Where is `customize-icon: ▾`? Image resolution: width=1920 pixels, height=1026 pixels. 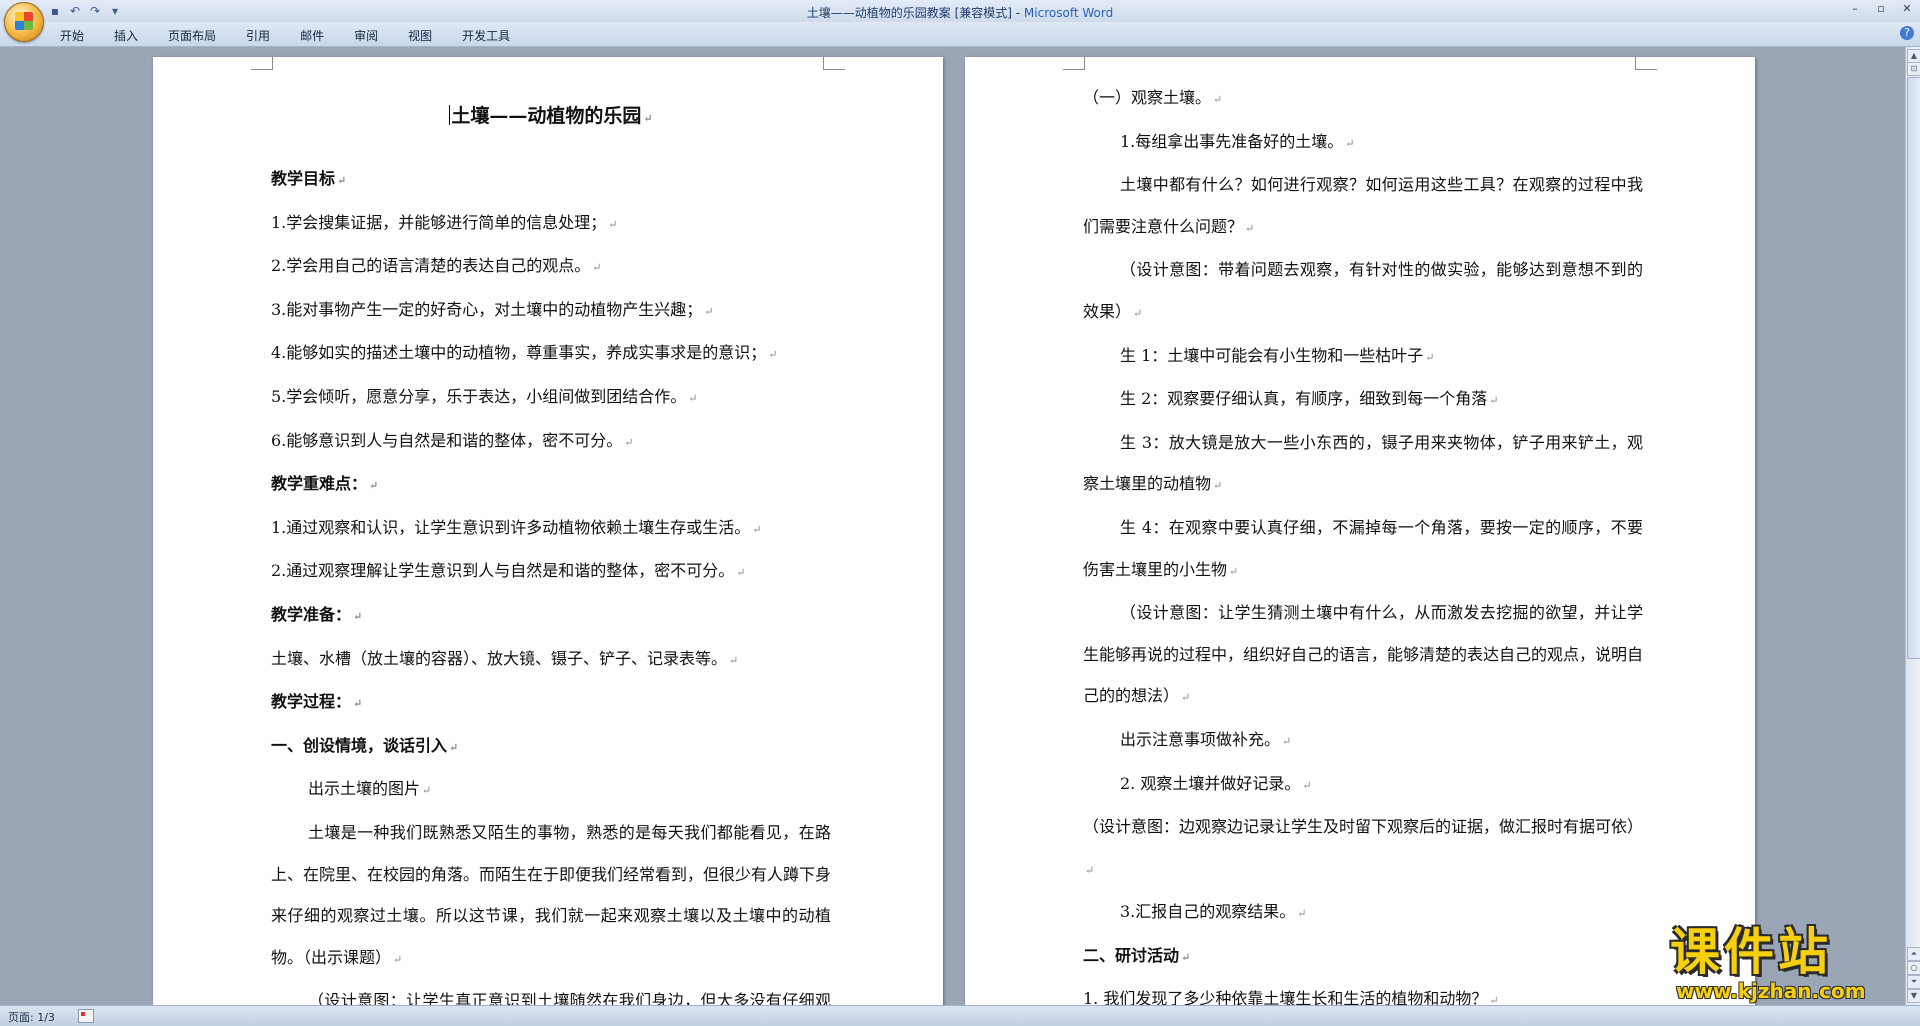 customize-icon: ▾ is located at coordinates (115, 11).